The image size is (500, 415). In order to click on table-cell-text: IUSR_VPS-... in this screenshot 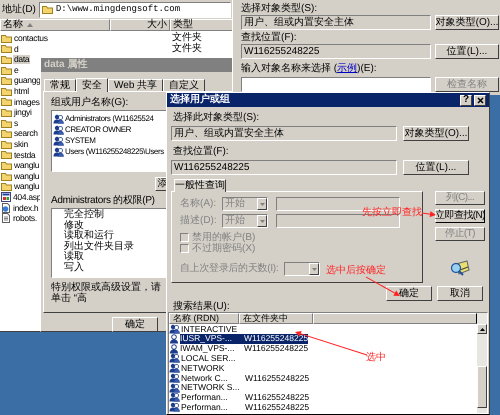, I will do `click(206, 338)`.